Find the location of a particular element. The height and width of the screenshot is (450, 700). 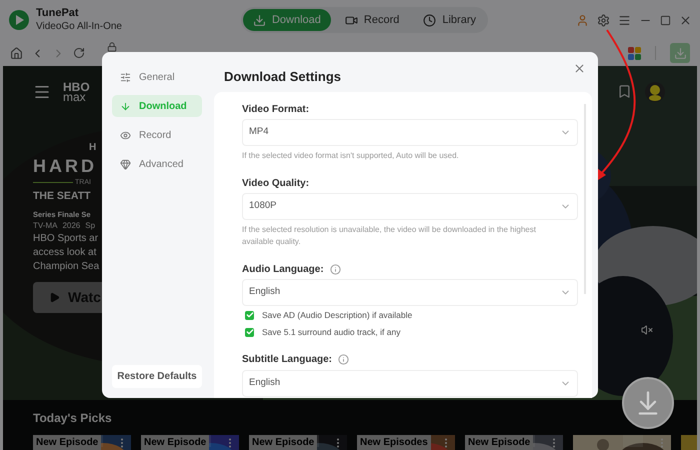

field-label: Video Quality: is located at coordinates (276, 183).